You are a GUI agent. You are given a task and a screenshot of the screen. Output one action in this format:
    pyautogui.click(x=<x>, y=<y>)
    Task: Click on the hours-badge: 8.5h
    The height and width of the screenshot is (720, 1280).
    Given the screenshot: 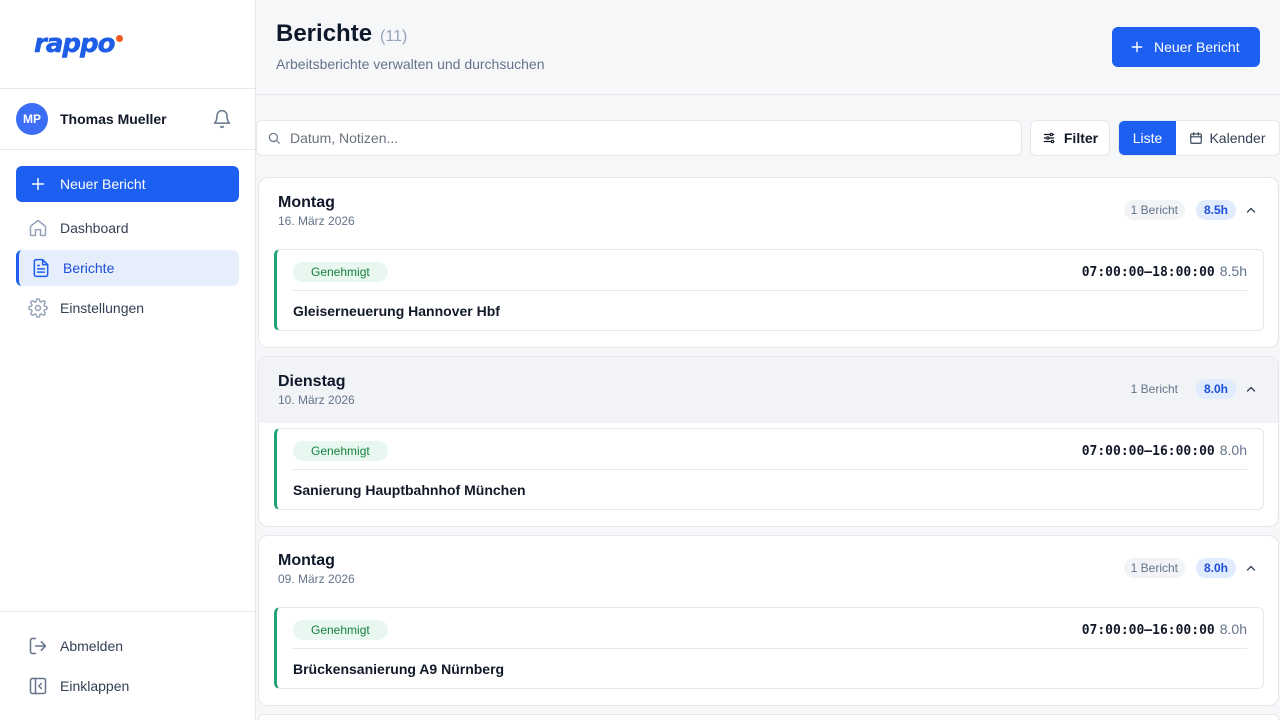 What is the action you would take?
    pyautogui.click(x=1215, y=210)
    